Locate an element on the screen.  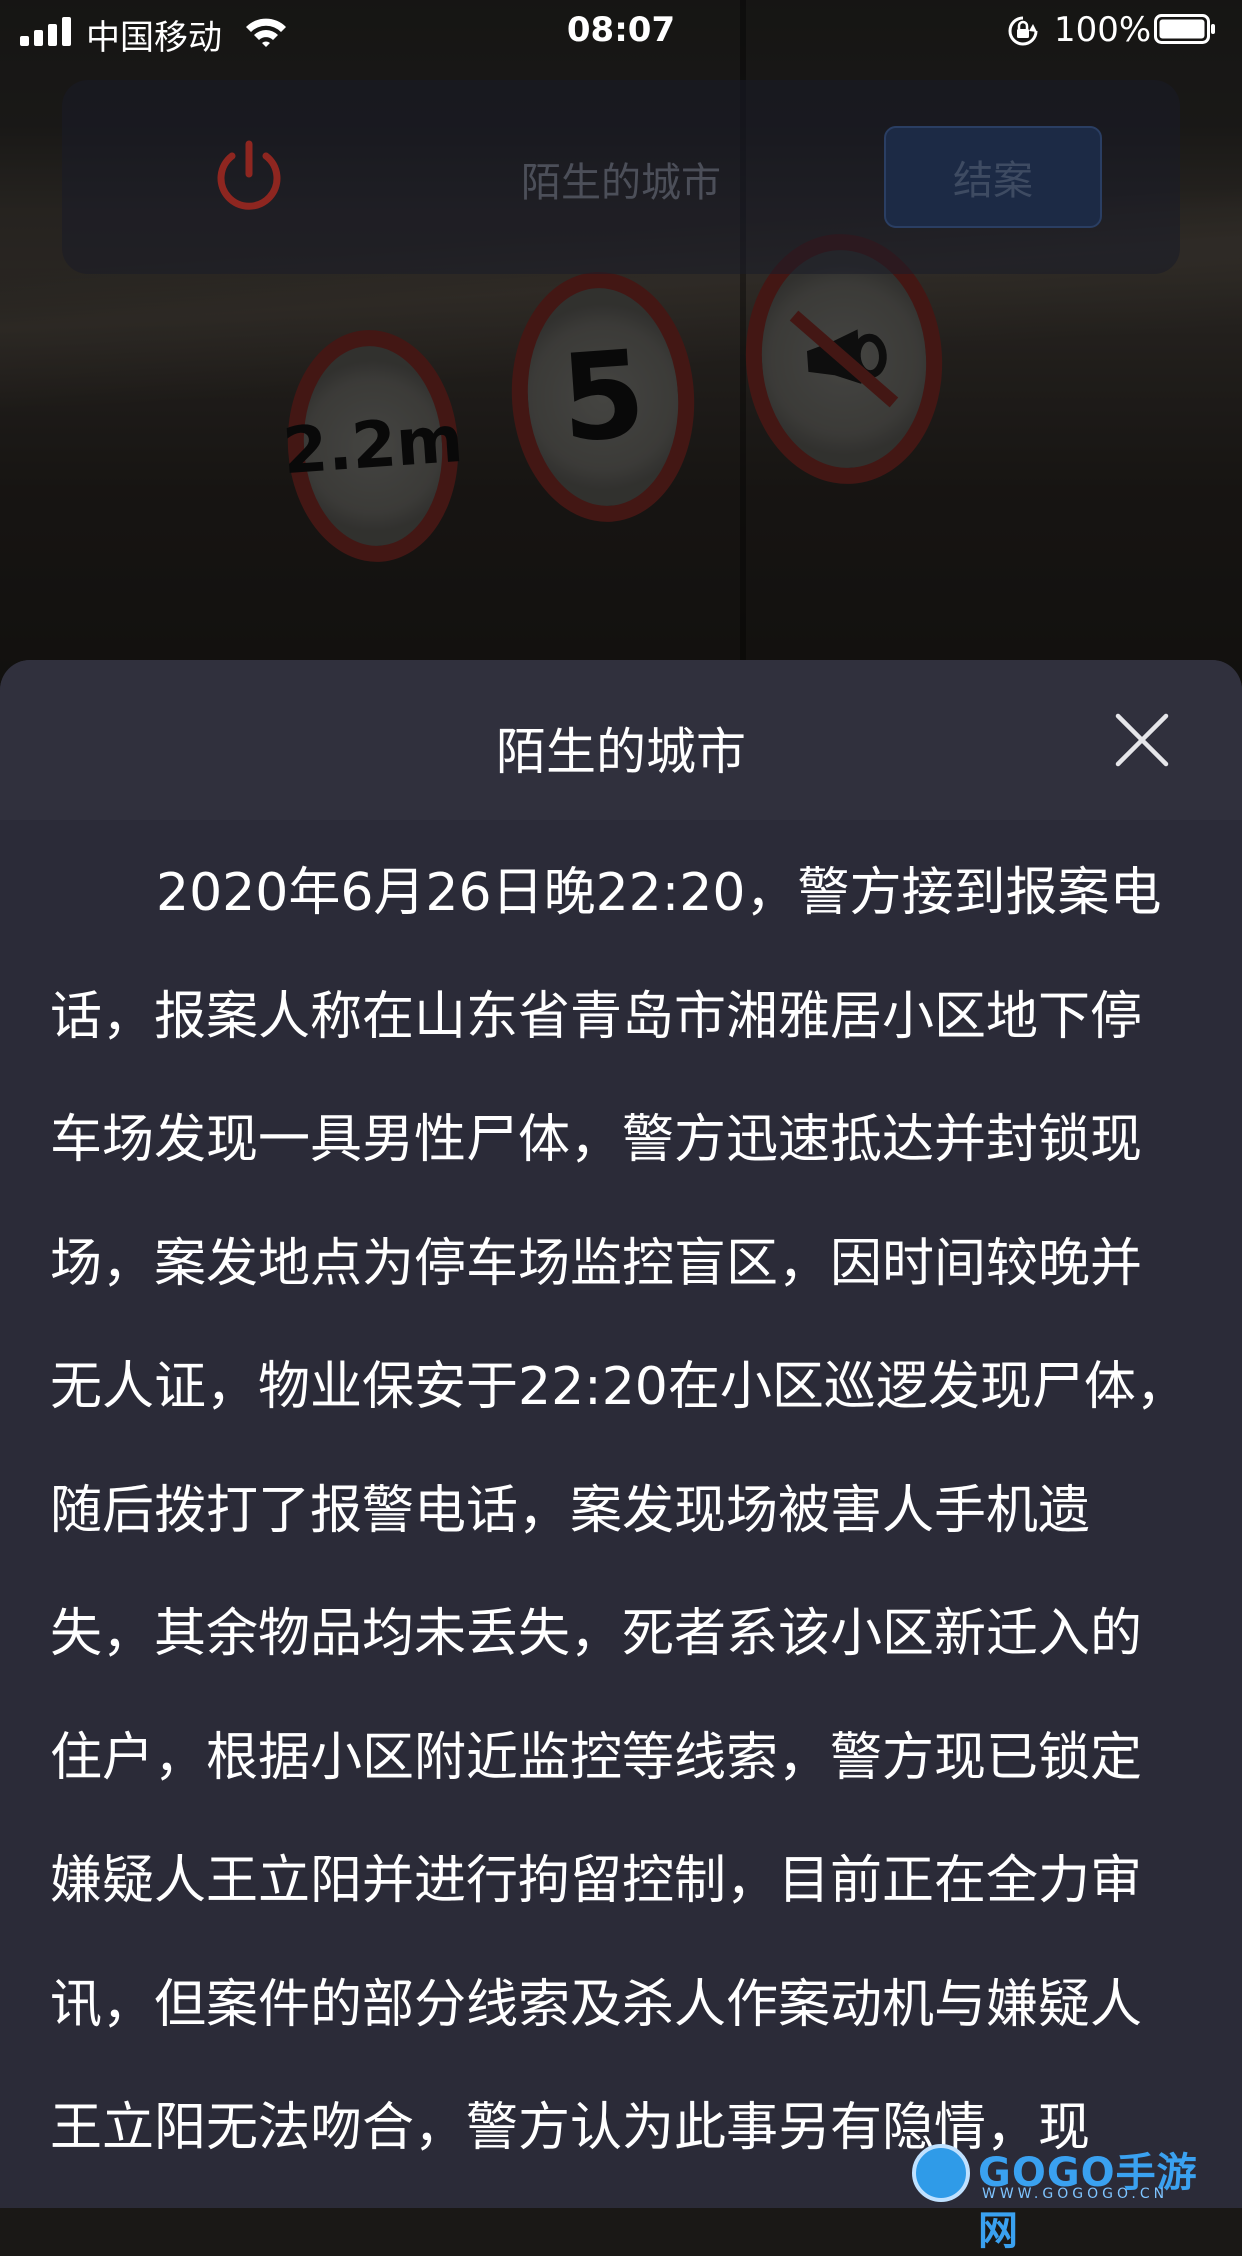
sheet-header: 陌生的城市 is located at coordinates (621, 740).